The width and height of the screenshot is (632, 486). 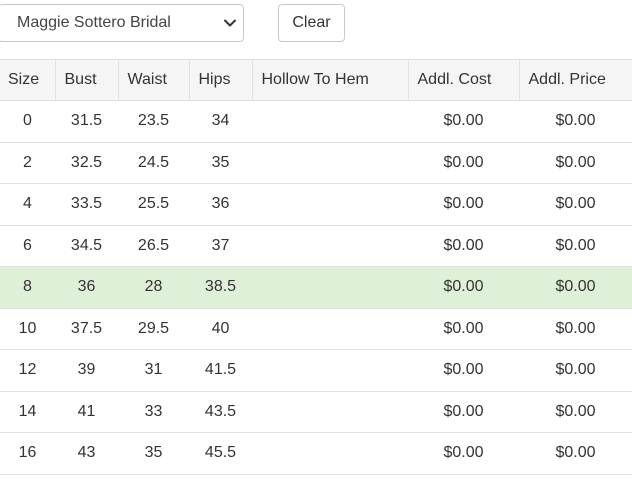 What do you see at coordinates (86, 287) in the screenshot?
I see `bust-cell: 36` at bounding box center [86, 287].